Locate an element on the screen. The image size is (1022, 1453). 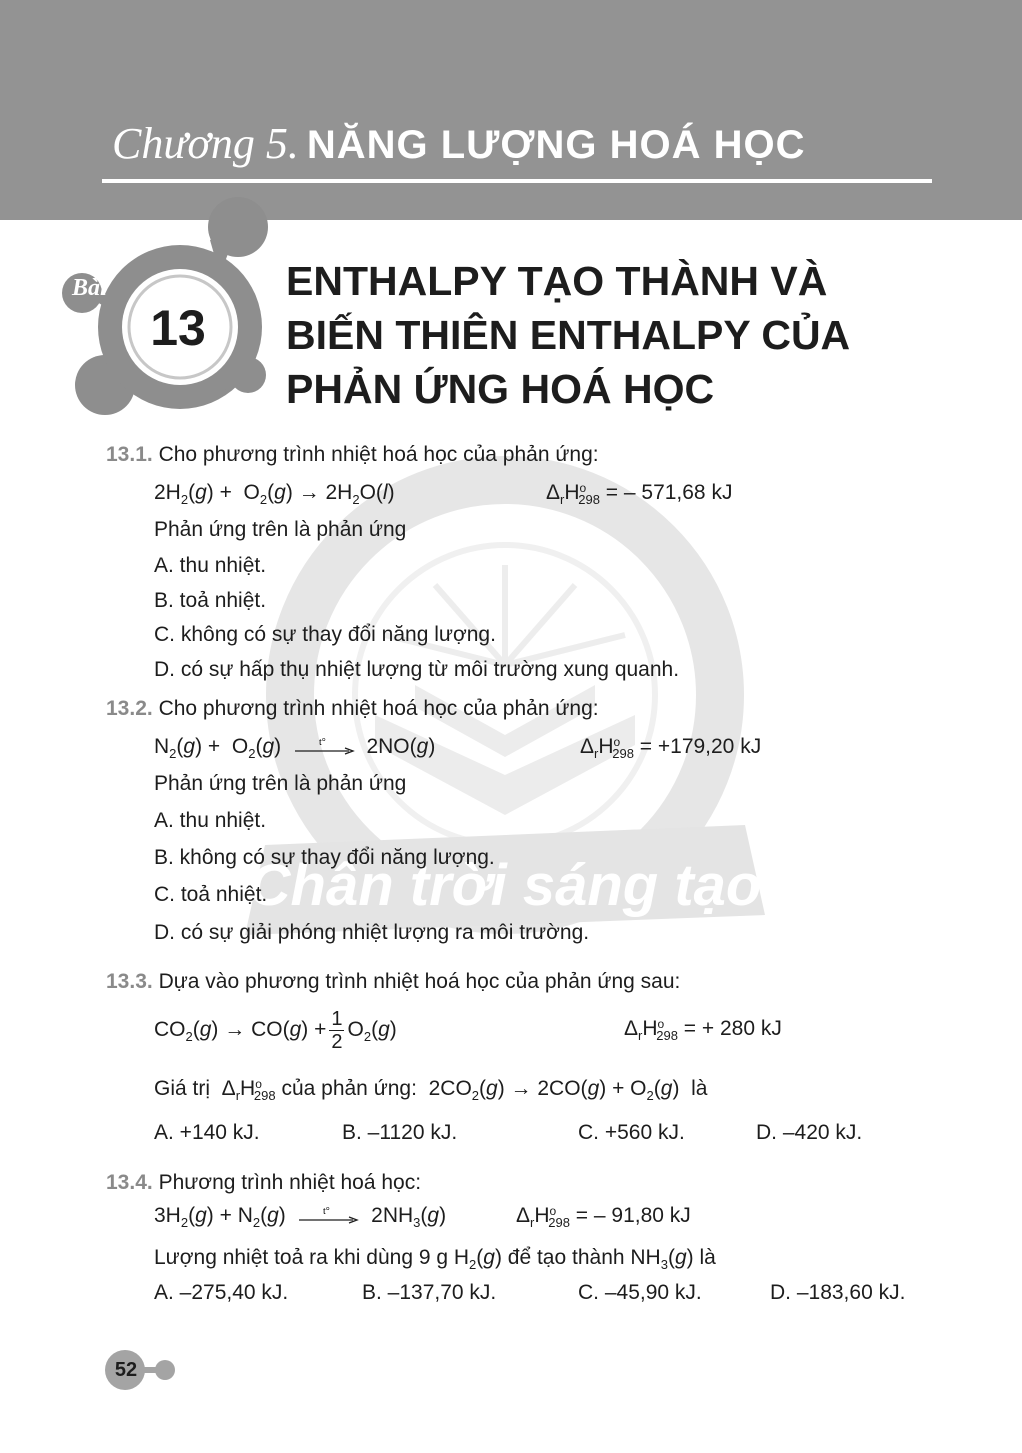
question-13-3-option-b: B. –1120 kJ. is located at coordinates (400, 1132).